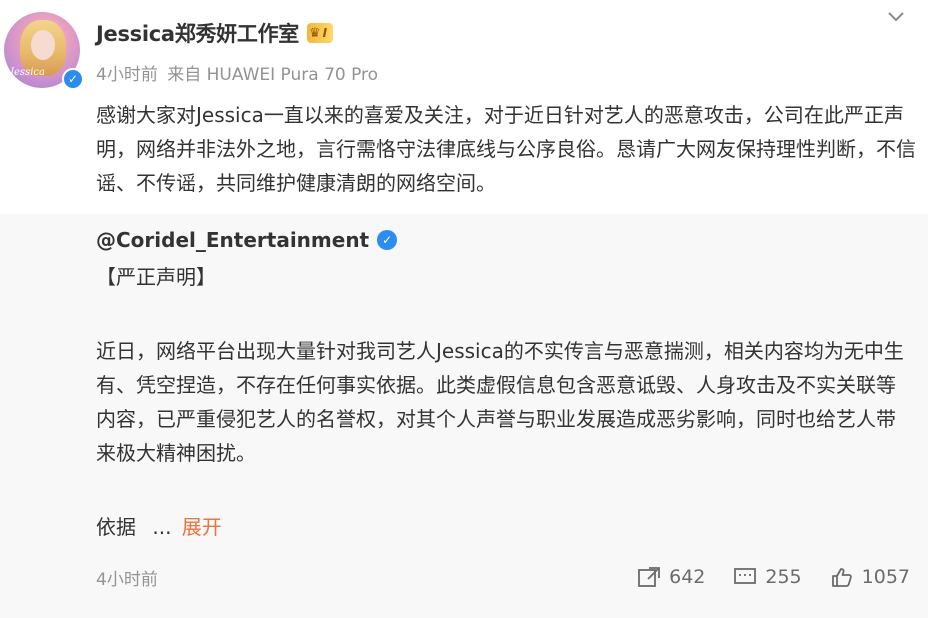 The width and height of the screenshot is (928, 618). Describe the element at coordinates (156, 277) in the screenshot. I see `repost-title: 【严正声明】` at that location.